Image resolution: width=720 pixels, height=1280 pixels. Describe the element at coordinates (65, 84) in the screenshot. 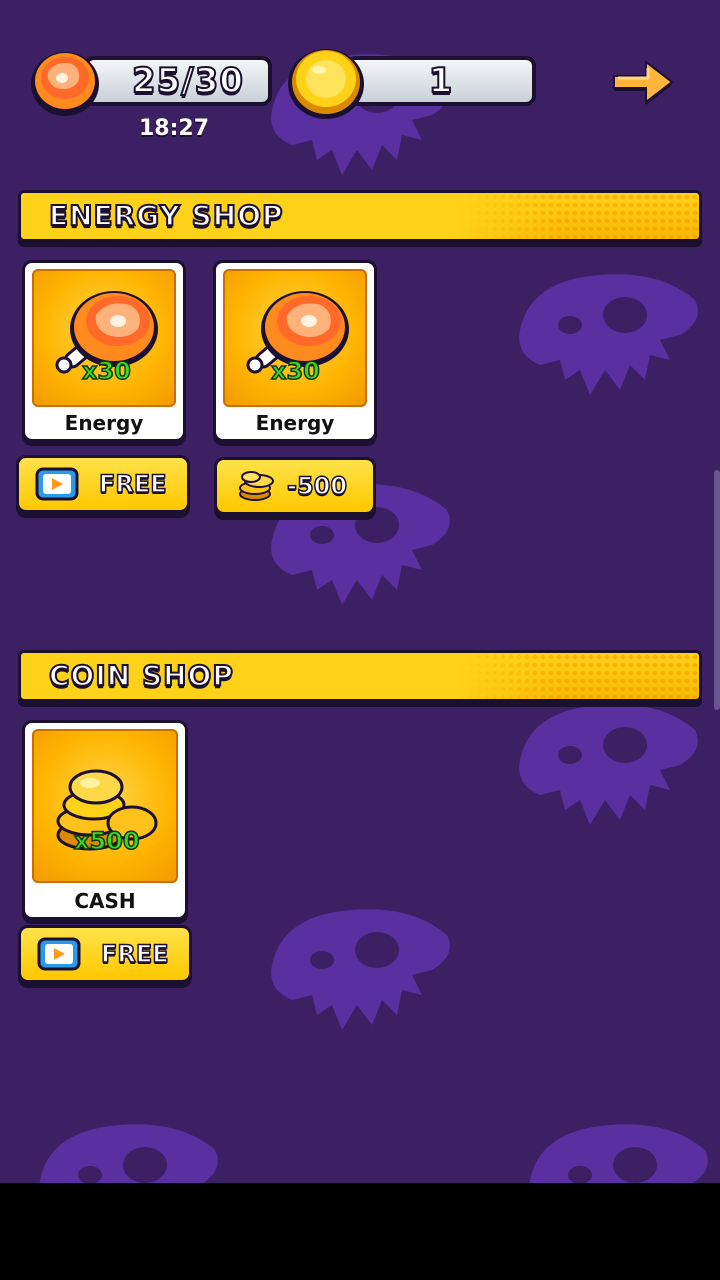

I see `meat-energy-icon` at that location.